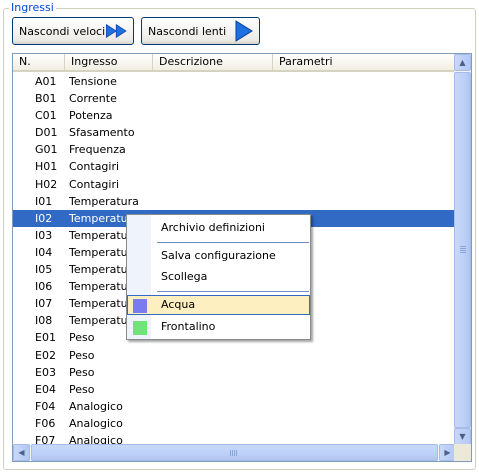 This screenshot has width=479, height=473. I want to click on cell-n: H02, so click(46, 184).